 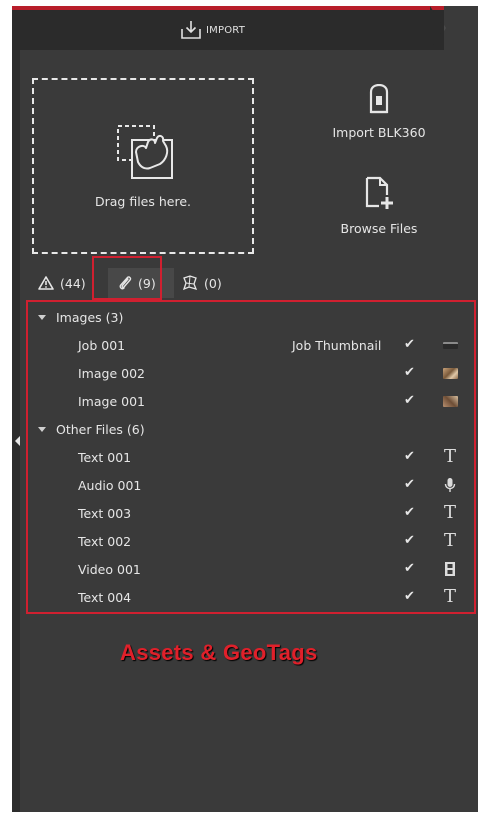 What do you see at coordinates (46, 283) in the screenshot?
I see `warning-icon` at bounding box center [46, 283].